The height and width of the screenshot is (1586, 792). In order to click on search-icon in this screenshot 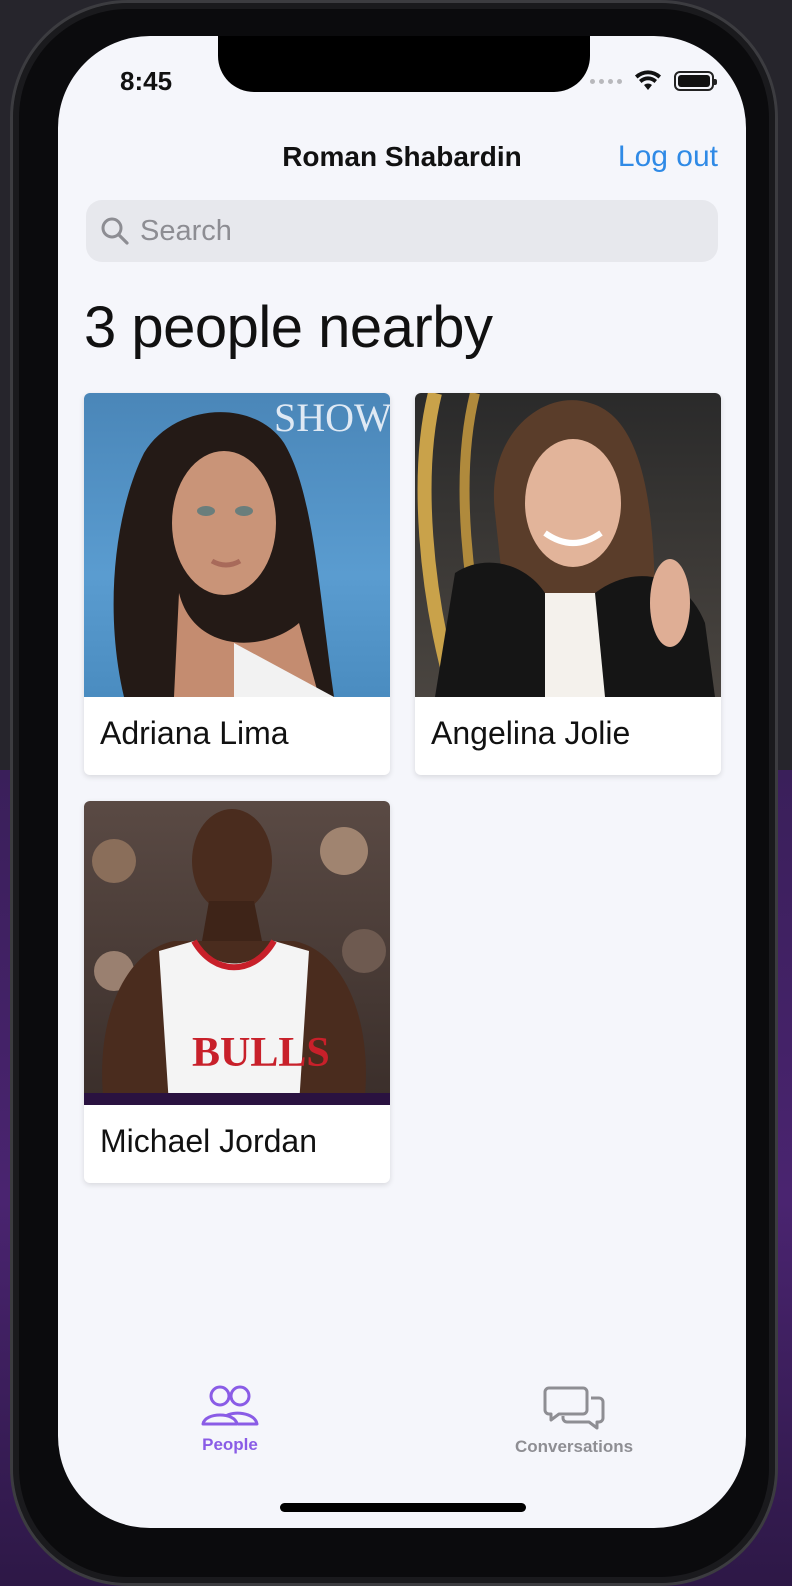, I will do `click(115, 231)`.